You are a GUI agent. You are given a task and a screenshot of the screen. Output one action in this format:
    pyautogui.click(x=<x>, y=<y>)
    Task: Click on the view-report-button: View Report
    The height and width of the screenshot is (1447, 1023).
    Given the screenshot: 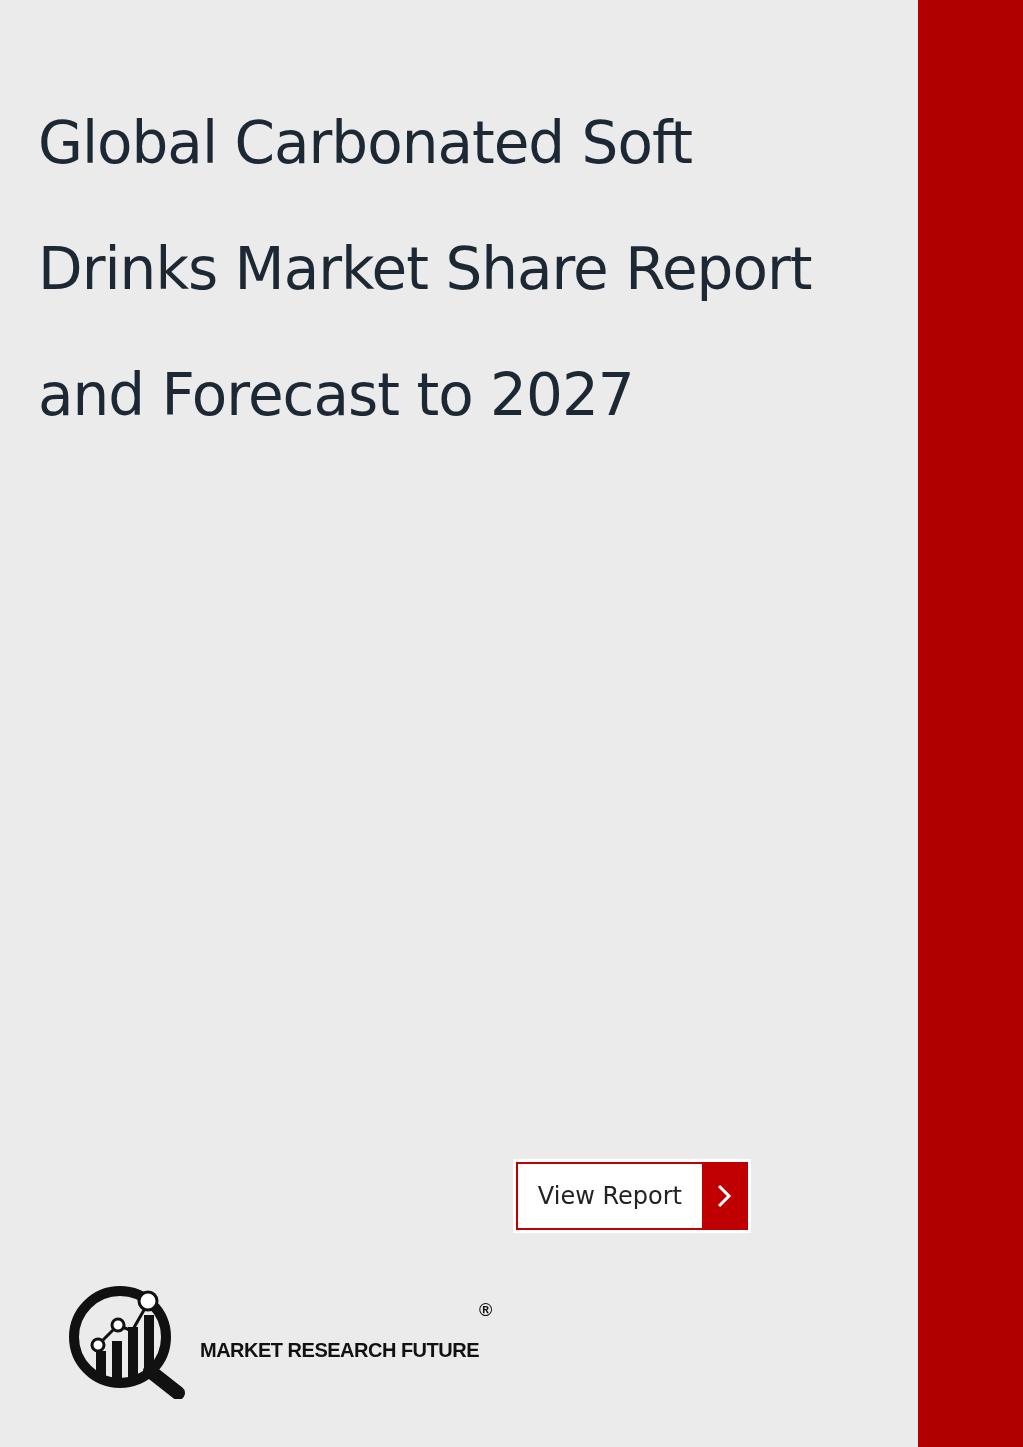 What is the action you would take?
    pyautogui.click(x=631, y=1196)
    